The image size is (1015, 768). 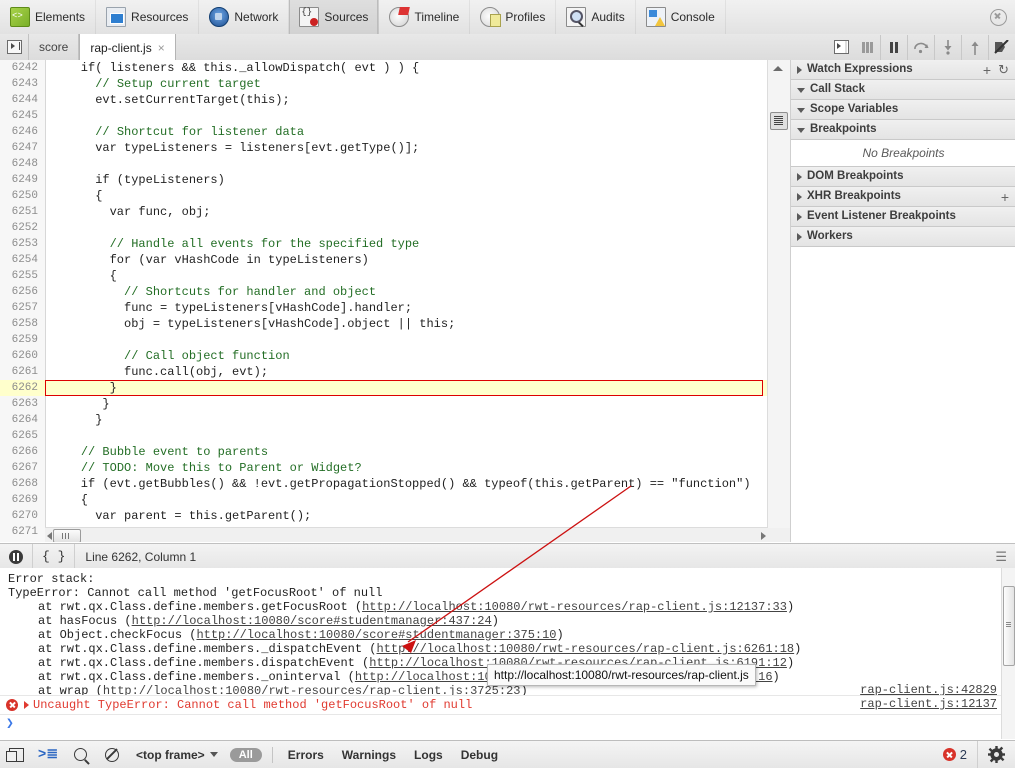 I want to click on code-line: 6246 // Shortcut for listener data, so click(x=384, y=132).